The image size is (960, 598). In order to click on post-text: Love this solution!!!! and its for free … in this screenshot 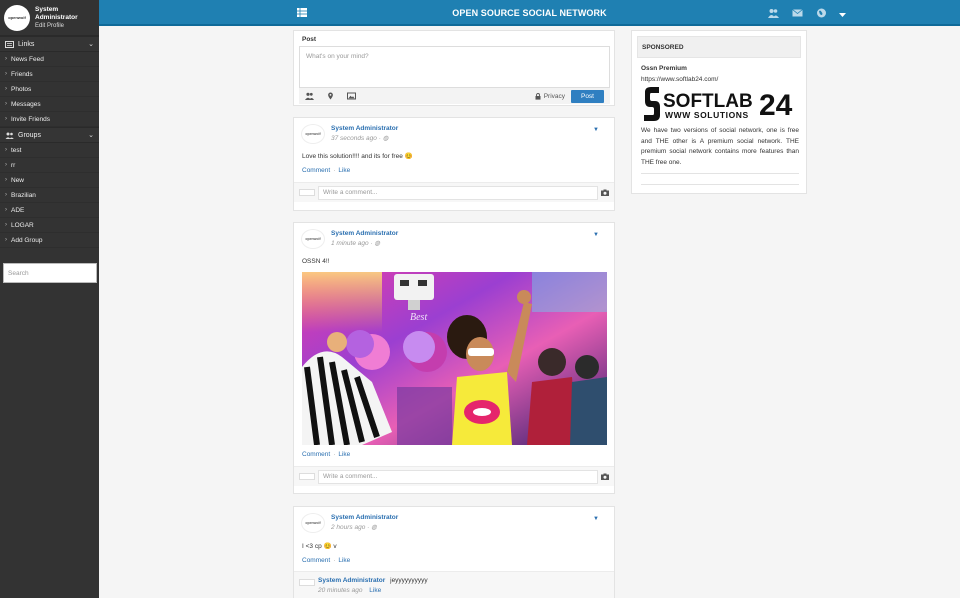, I will do `click(357, 156)`.